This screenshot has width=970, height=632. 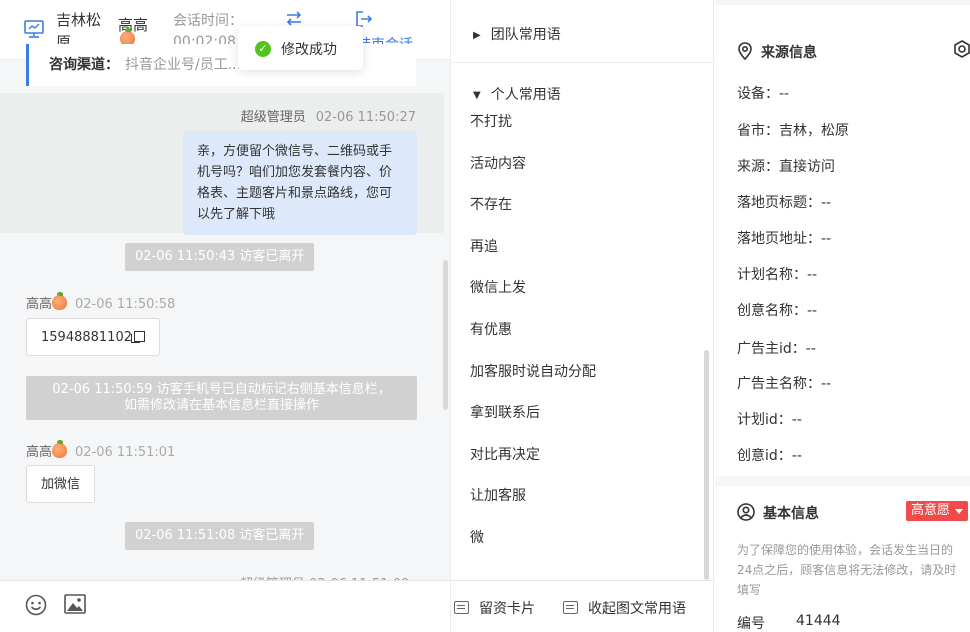 What do you see at coordinates (491, 121) in the screenshot?
I see `phrase-item: 不打扰` at bounding box center [491, 121].